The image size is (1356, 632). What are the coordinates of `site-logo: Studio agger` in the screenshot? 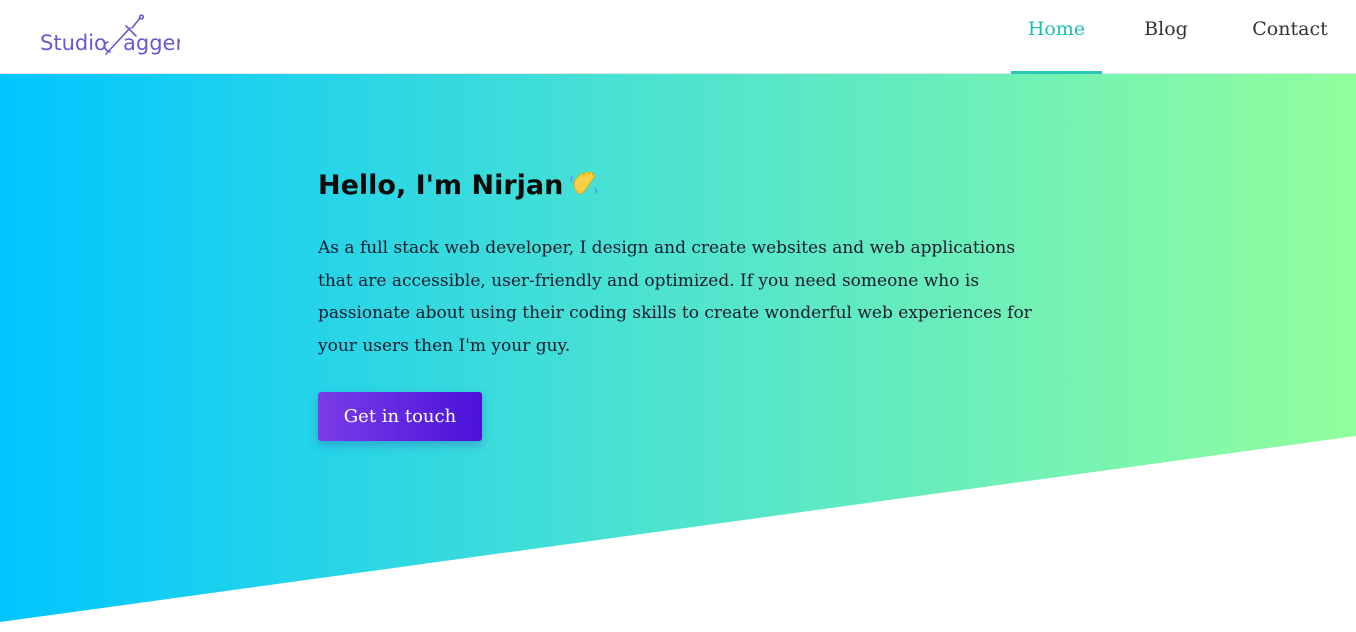 It's located at (110, 37).